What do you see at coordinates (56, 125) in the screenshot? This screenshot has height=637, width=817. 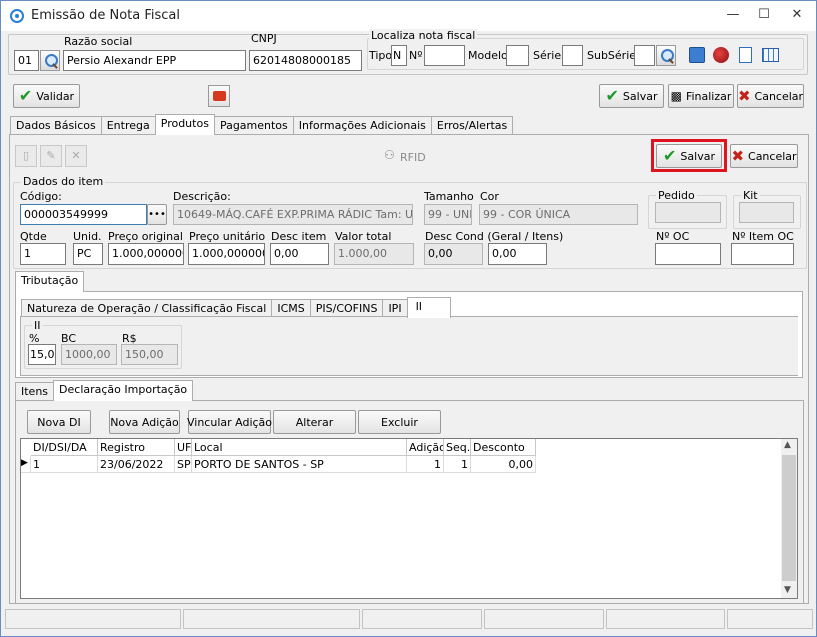 I see `tab-dados-basicos: Dados Básicos` at bounding box center [56, 125].